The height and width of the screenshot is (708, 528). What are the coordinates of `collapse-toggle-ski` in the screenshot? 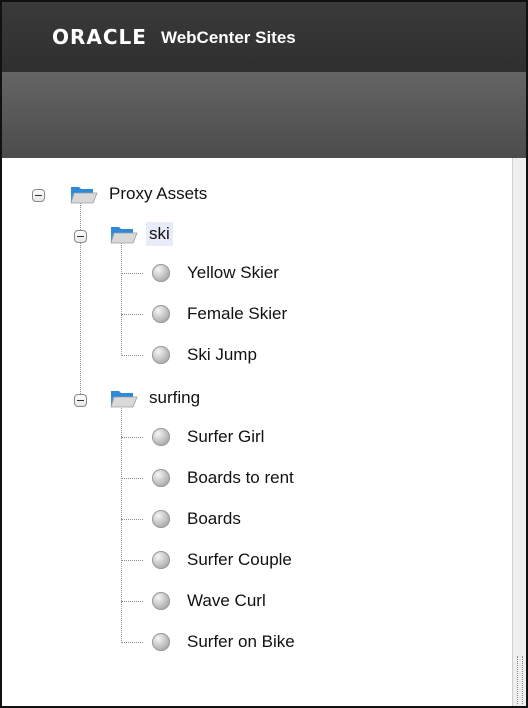 It's located at (80, 236).